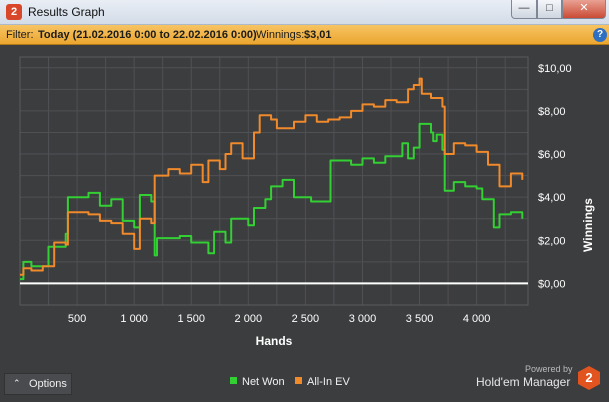  What do you see at coordinates (549, 369) in the screenshot?
I see `powered-by-text: Powered by` at bounding box center [549, 369].